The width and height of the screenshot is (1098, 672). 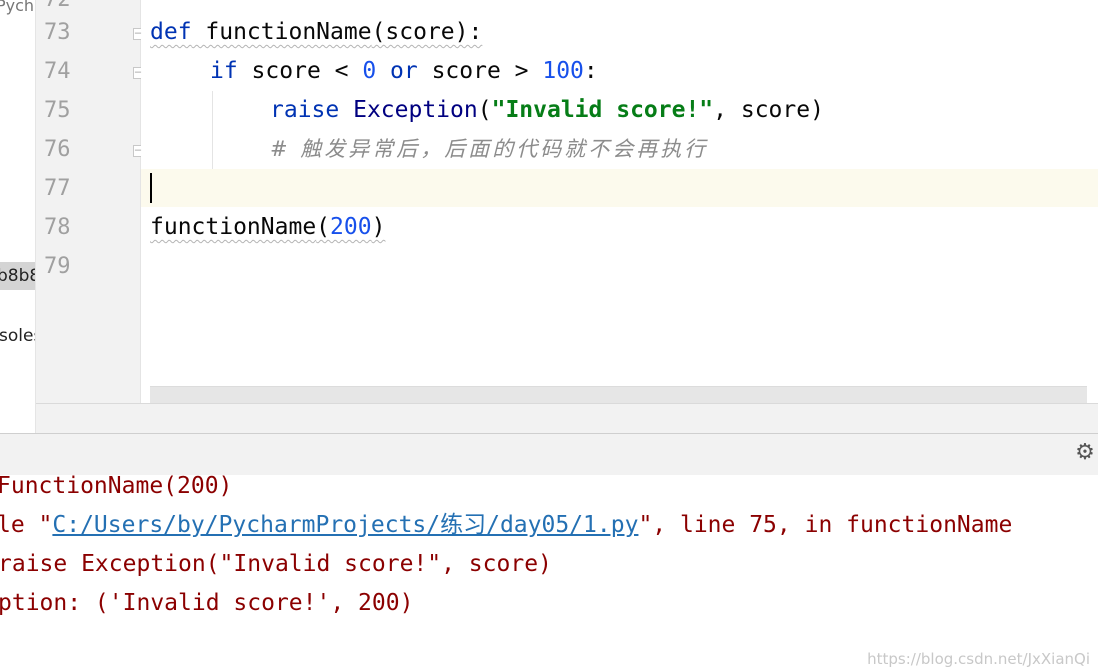 I want to click on code-line-78: functionName(200), so click(x=268, y=227).